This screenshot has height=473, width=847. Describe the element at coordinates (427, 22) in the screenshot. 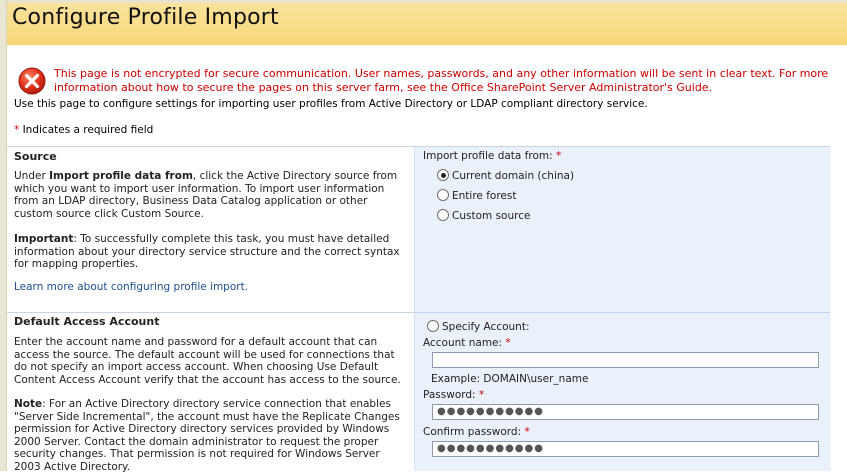

I see `title-band: Configure Profile Import` at that location.